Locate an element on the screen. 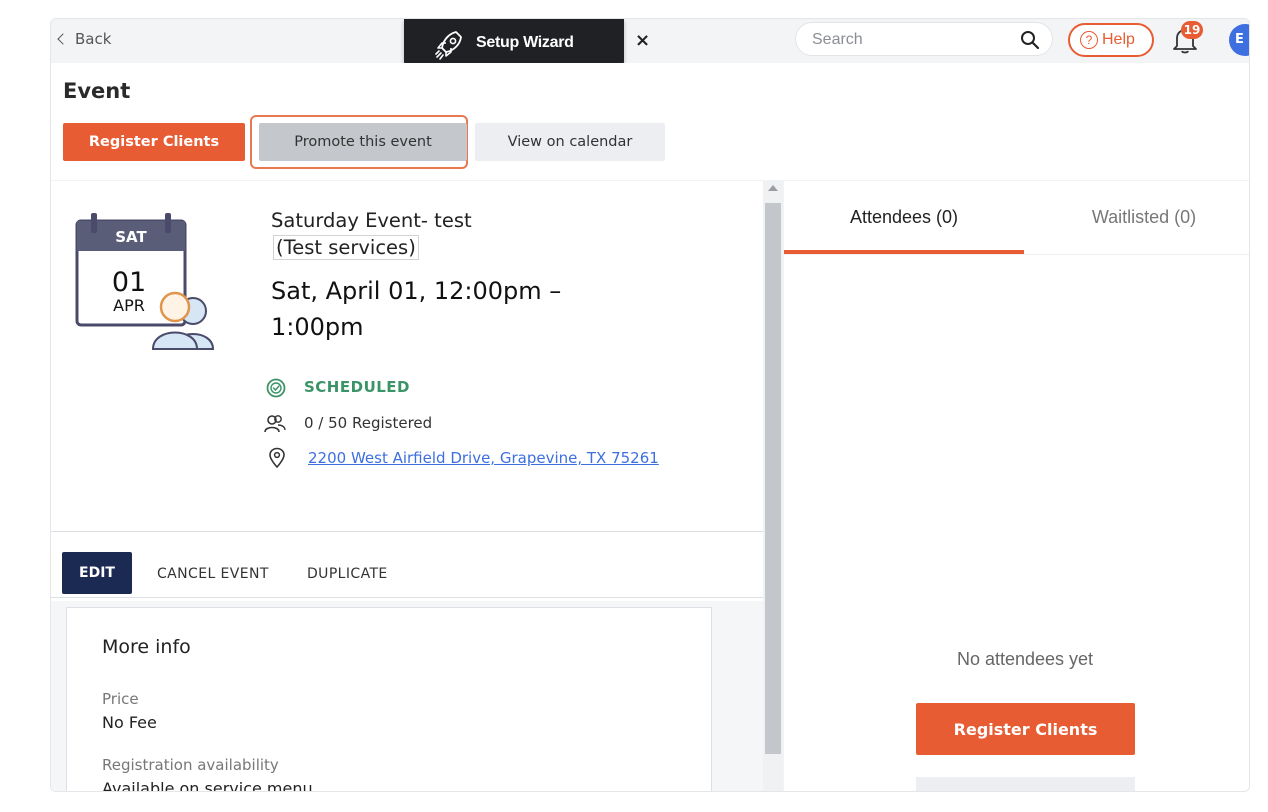 Image resolution: width=1268 pixels, height=812 pixels. setup-wizard-button: Setup Wizard is located at coordinates (514, 44).